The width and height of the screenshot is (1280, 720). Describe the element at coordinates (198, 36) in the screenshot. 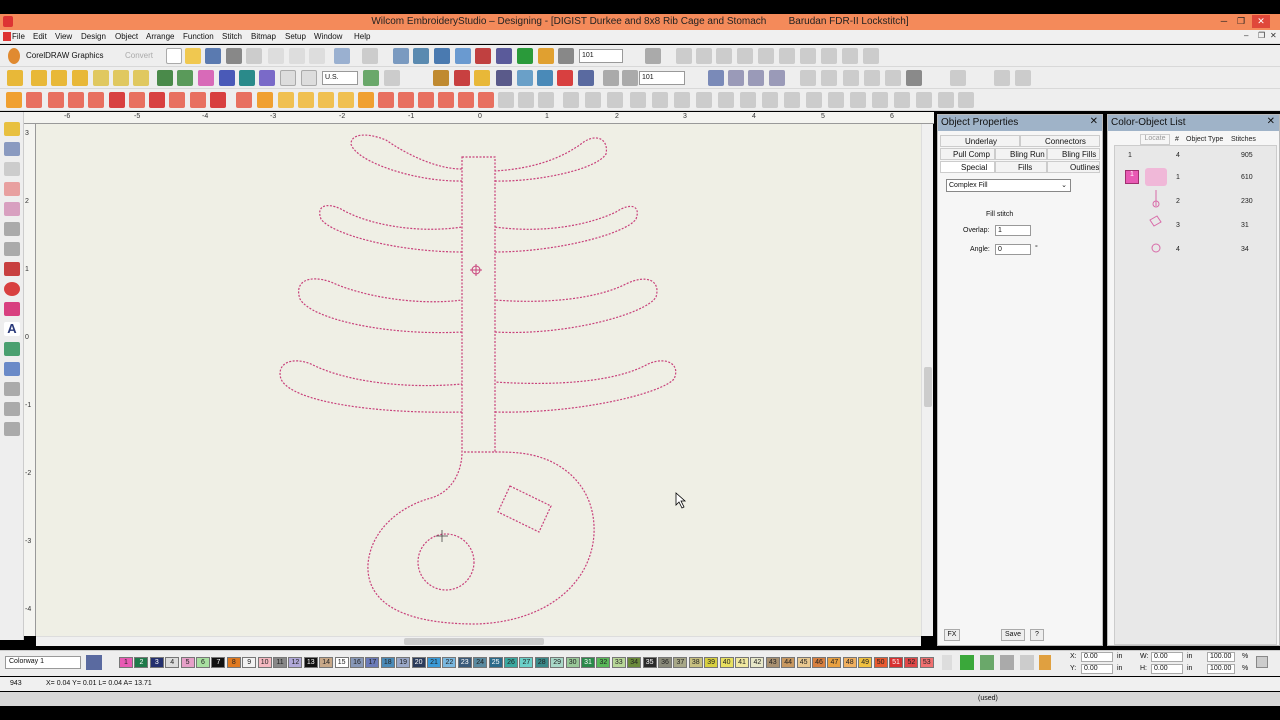

I see `menu-function: Function` at that location.